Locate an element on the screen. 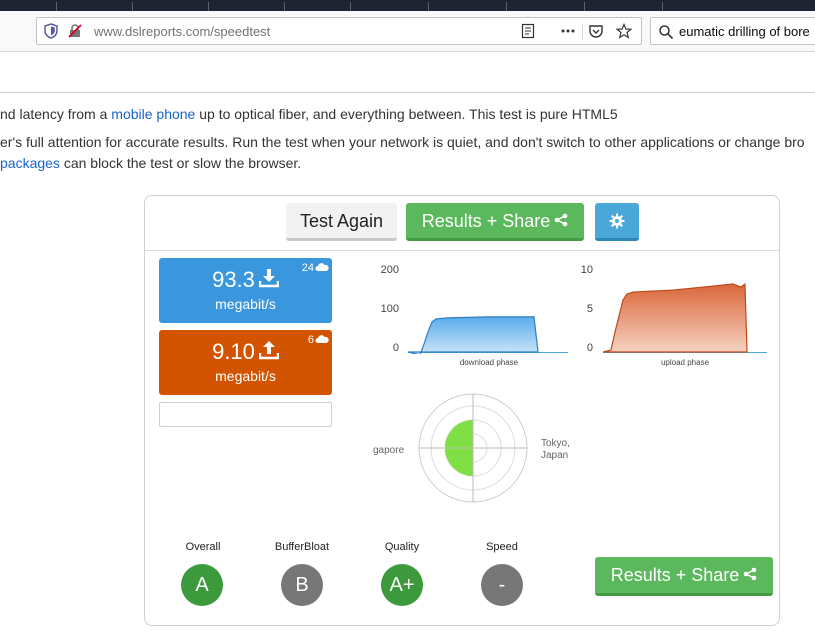 This screenshot has width=815, height=639. page-header-strip is located at coordinates (407, 72).